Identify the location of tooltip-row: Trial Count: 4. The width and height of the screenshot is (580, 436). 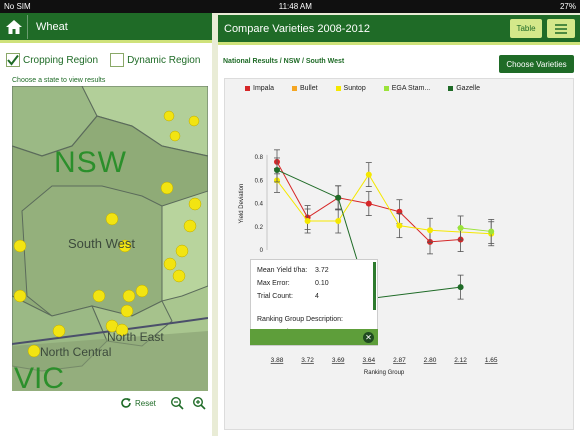
(314, 296).